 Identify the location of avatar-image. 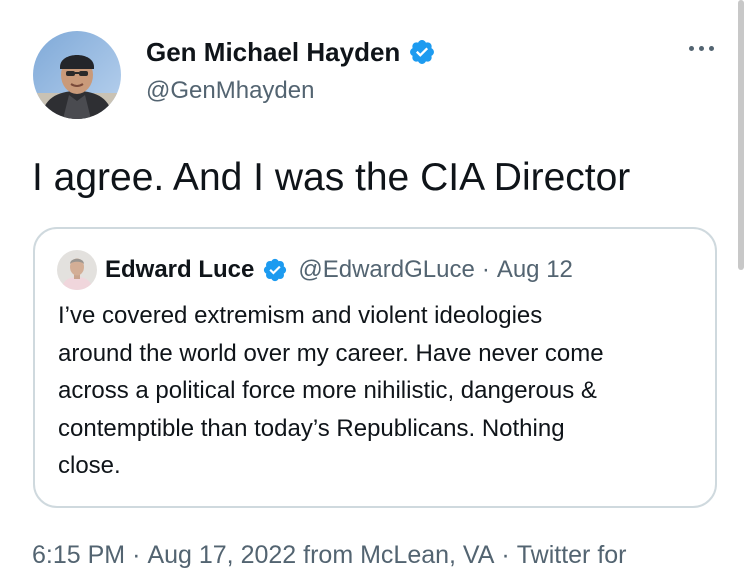
(77, 75).